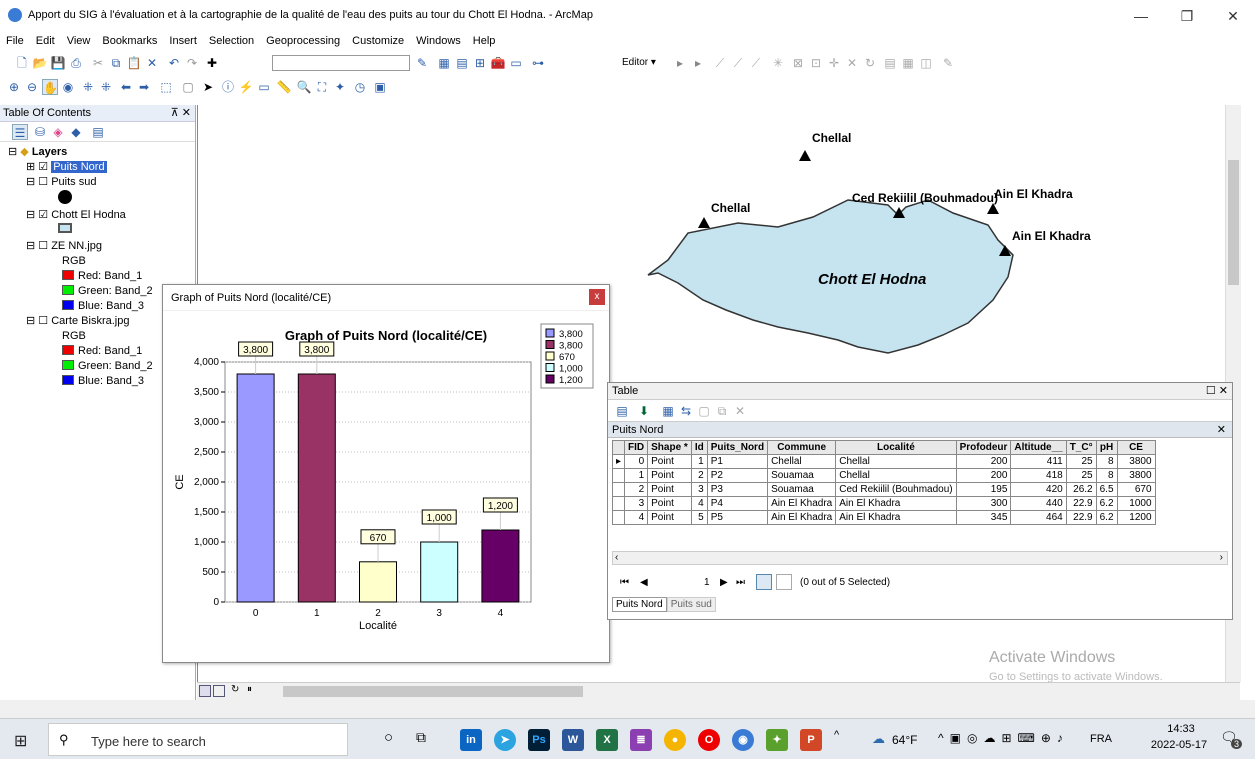 The image size is (1255, 759). What do you see at coordinates (1038, 447) in the screenshot?
I see `col-header: Altitude__` at bounding box center [1038, 447].